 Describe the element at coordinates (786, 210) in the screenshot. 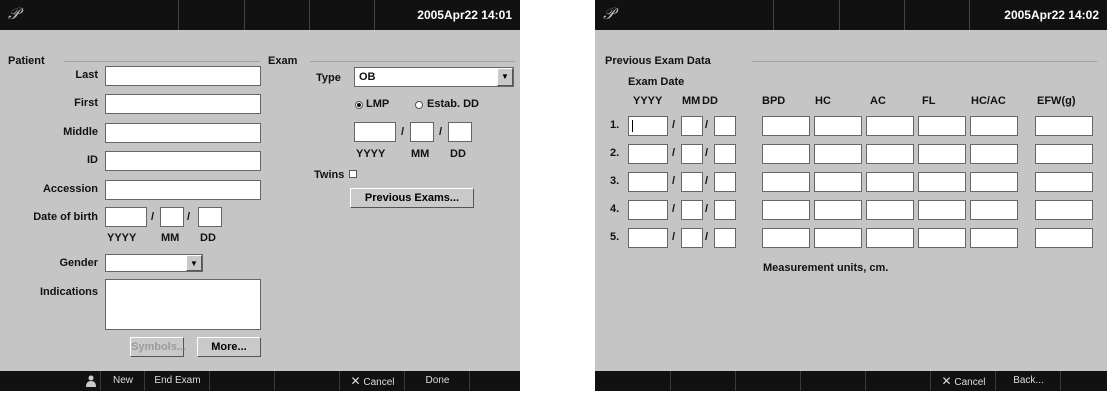

I see `row-4-bpd-field` at that location.